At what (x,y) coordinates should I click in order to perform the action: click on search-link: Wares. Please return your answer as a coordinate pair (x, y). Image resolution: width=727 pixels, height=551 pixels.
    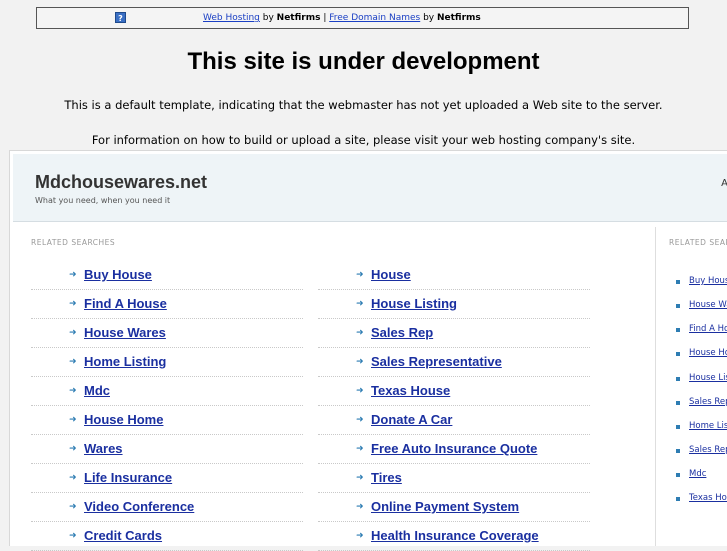
    Looking at the image, I should click on (103, 448).